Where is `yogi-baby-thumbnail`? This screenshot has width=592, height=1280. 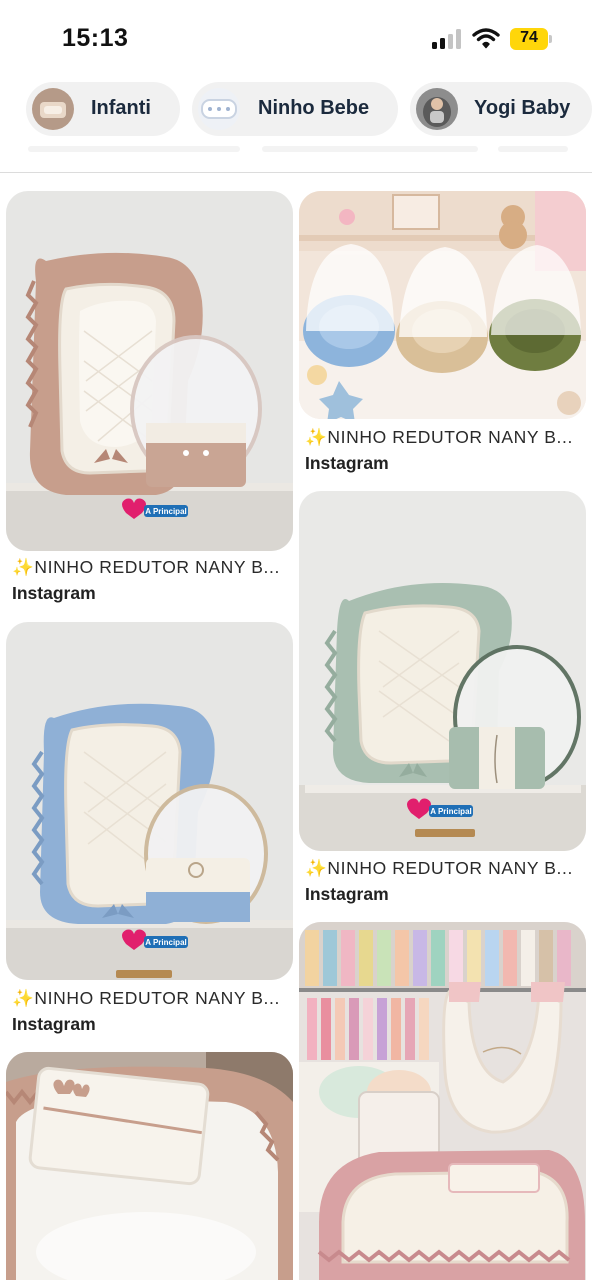
yogi-baby-thumbnail is located at coordinates (437, 109).